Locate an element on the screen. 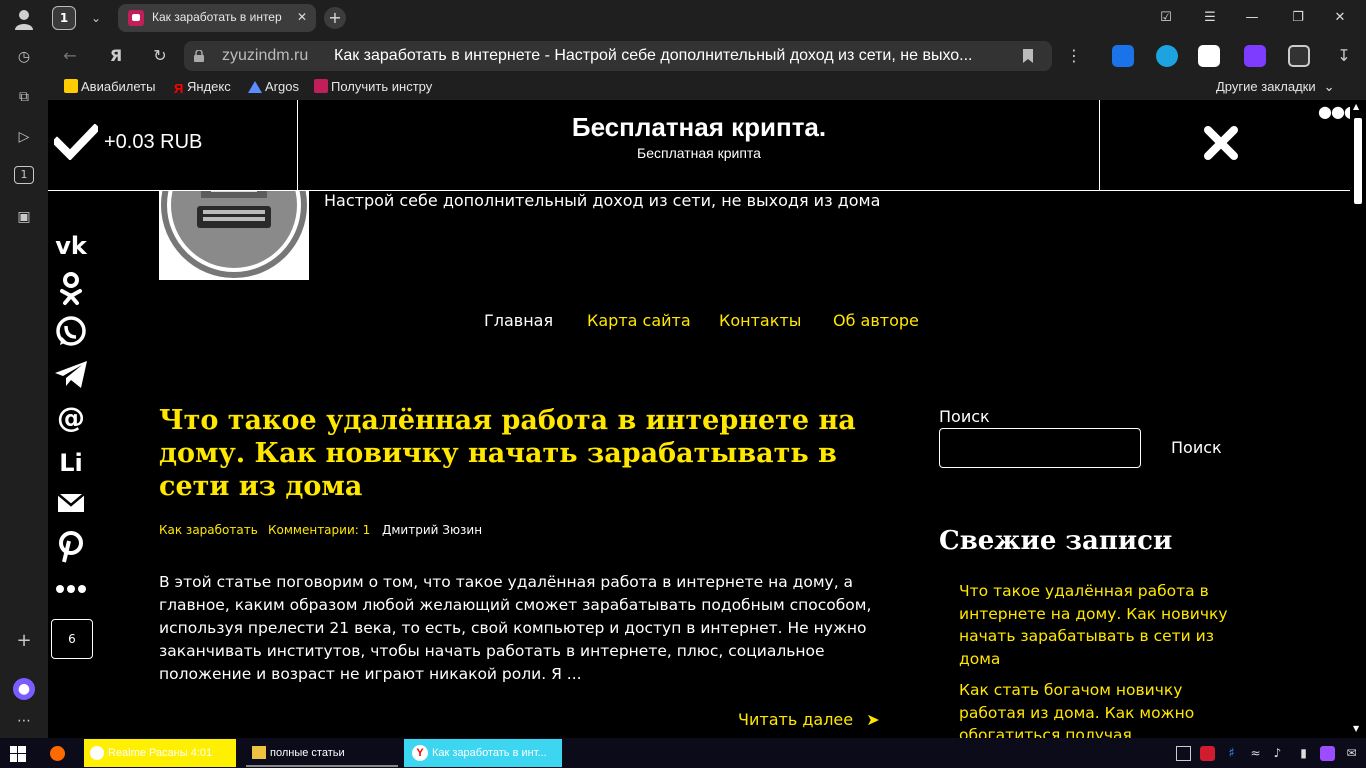 This screenshot has width=1366, height=768. tab-count-button: 1 is located at coordinates (64, 18).